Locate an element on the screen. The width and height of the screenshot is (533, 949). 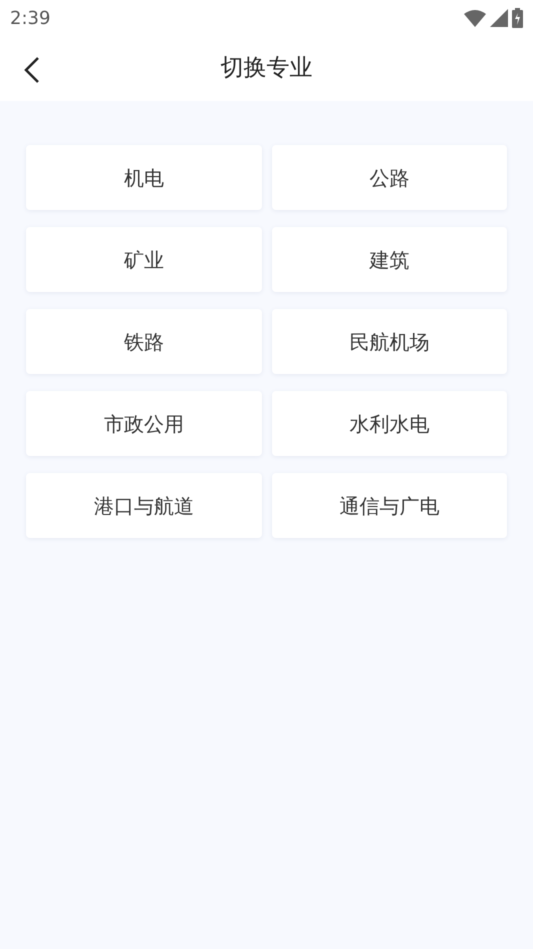
wifi-icon is located at coordinates (475, 18).